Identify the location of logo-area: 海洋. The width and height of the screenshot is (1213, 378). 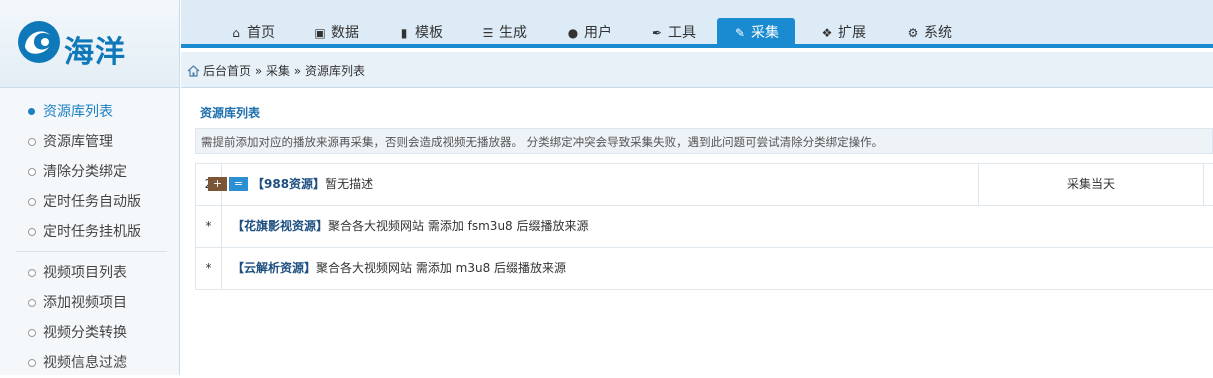
(90, 44).